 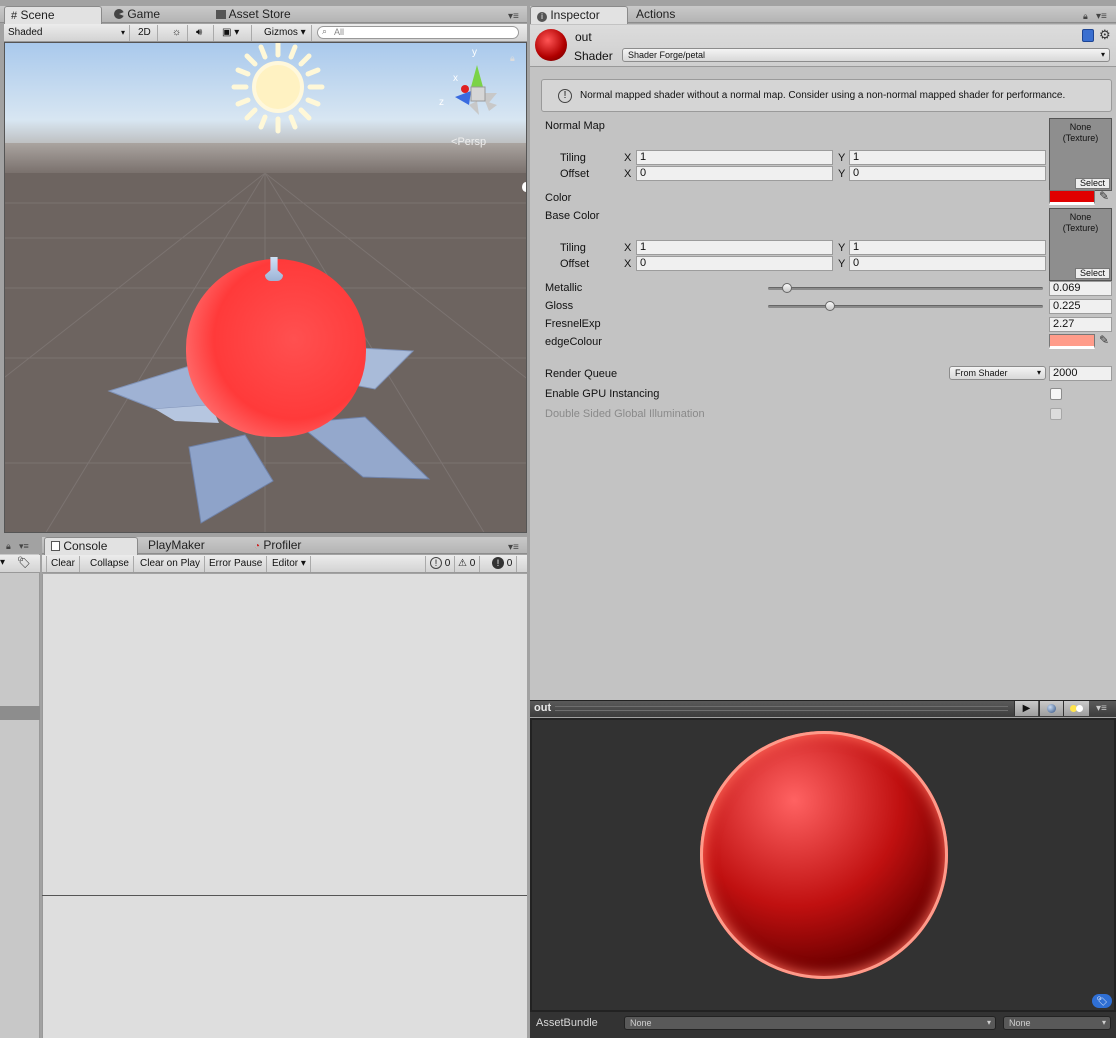 What do you see at coordinates (235, 33) in the screenshot?
I see `effects-toggle-icon: ▣ ▾` at bounding box center [235, 33].